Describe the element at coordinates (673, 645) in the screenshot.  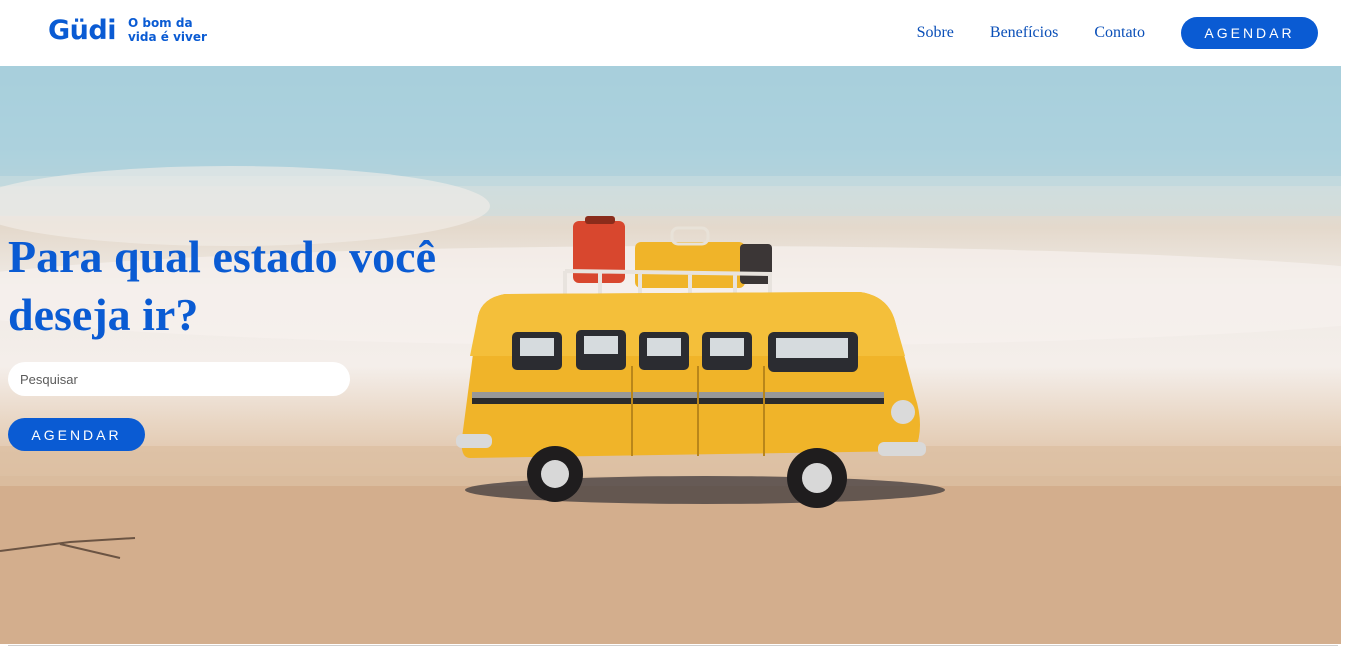
I see `page-divider` at that location.